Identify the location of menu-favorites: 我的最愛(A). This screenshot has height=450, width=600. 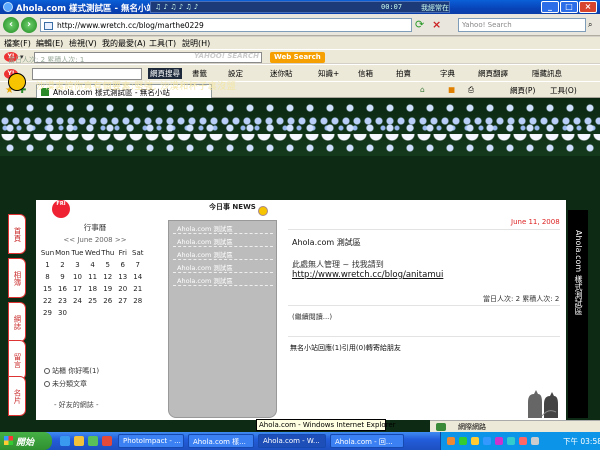
(124, 43).